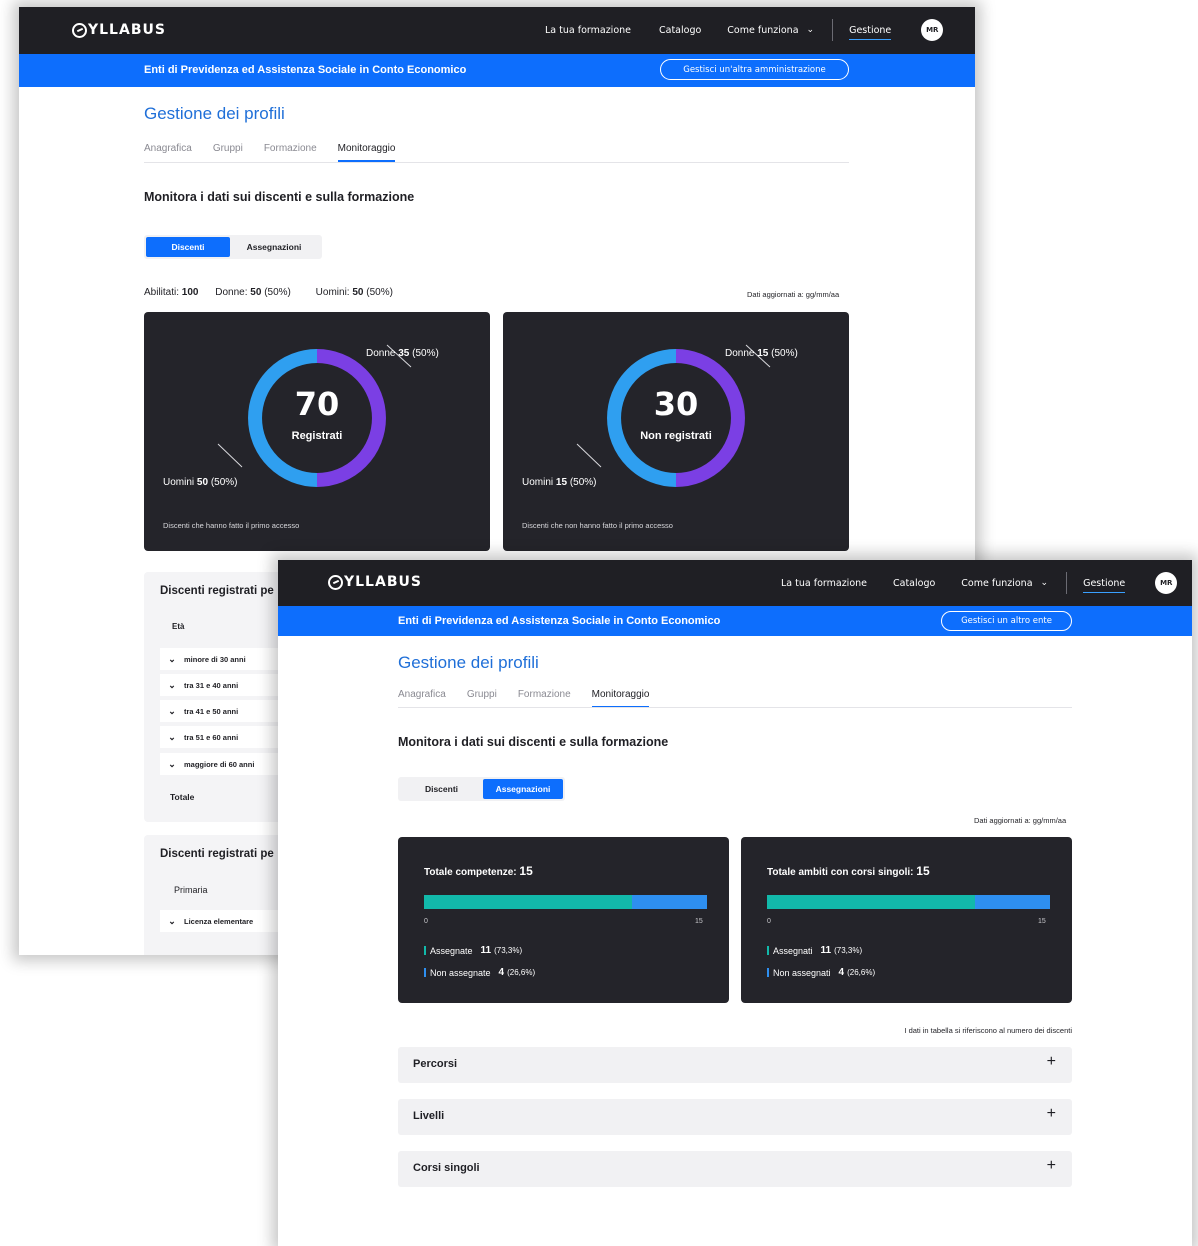 This screenshot has width=1198, height=1246. What do you see at coordinates (211, 711) in the screenshot?
I see `row-label: tra 41 e 50 anni` at bounding box center [211, 711].